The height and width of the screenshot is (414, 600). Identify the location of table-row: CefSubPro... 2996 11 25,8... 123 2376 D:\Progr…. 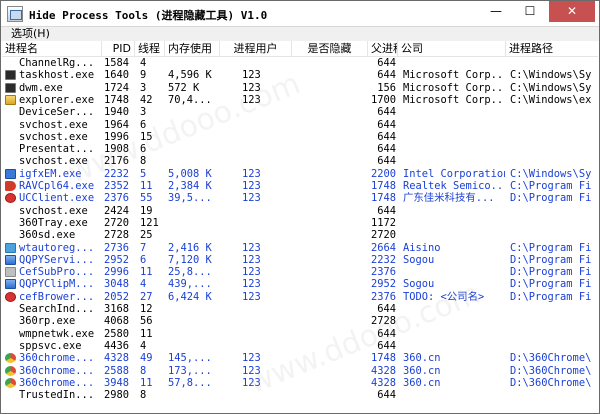
(300, 272).